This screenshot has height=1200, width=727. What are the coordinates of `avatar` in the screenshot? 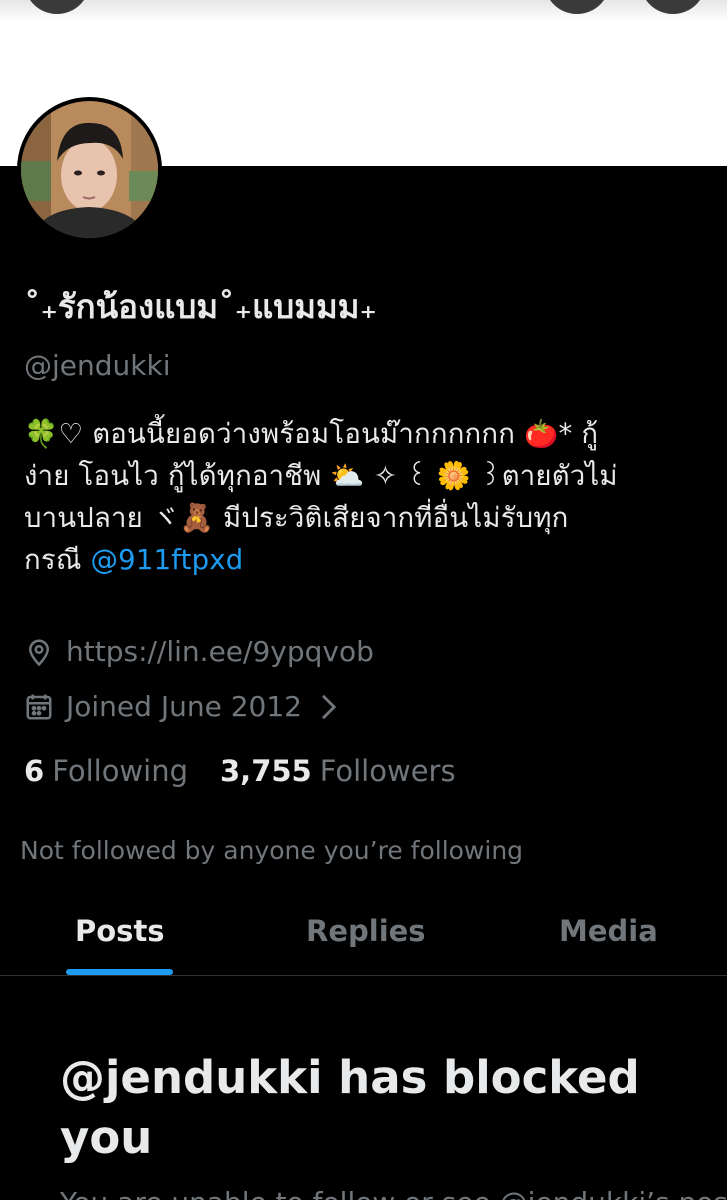 It's located at (89, 169).